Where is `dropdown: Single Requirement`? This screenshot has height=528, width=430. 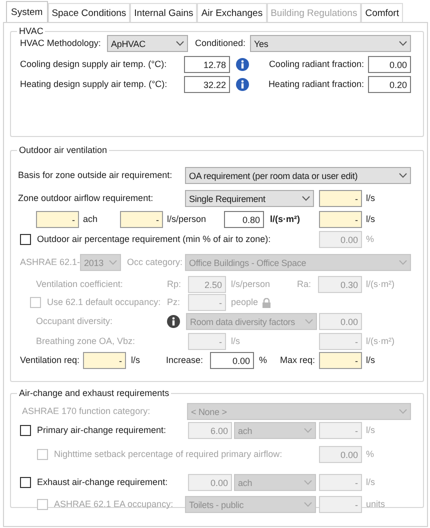
dropdown: Single Requirement is located at coordinates (249, 198).